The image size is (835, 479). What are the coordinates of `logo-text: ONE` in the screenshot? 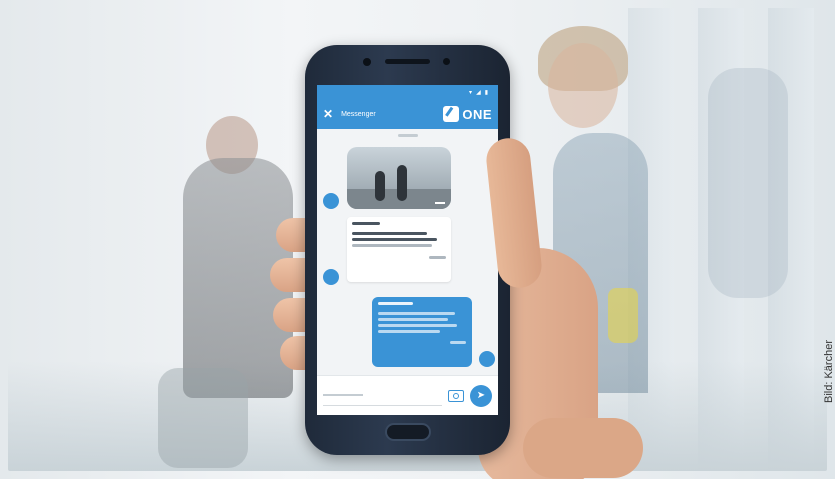 It's located at (477, 114).